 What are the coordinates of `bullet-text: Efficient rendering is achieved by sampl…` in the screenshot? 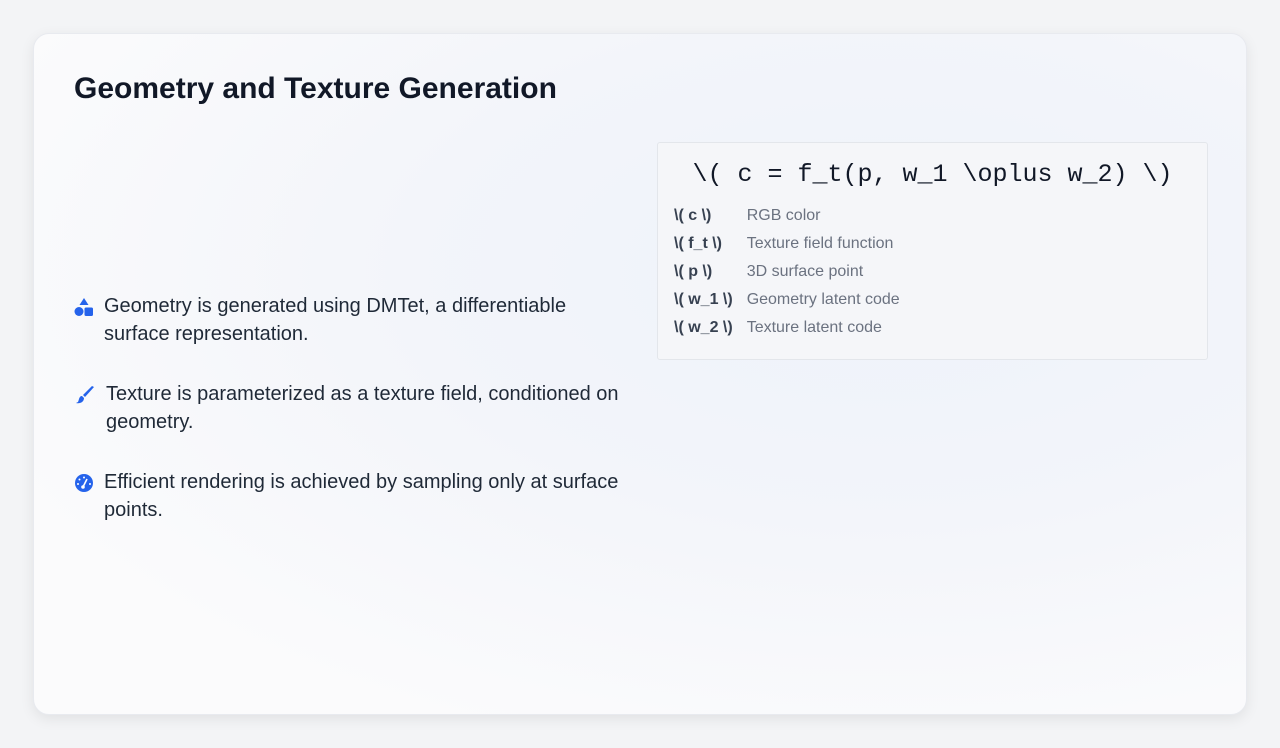 It's located at (361, 496).